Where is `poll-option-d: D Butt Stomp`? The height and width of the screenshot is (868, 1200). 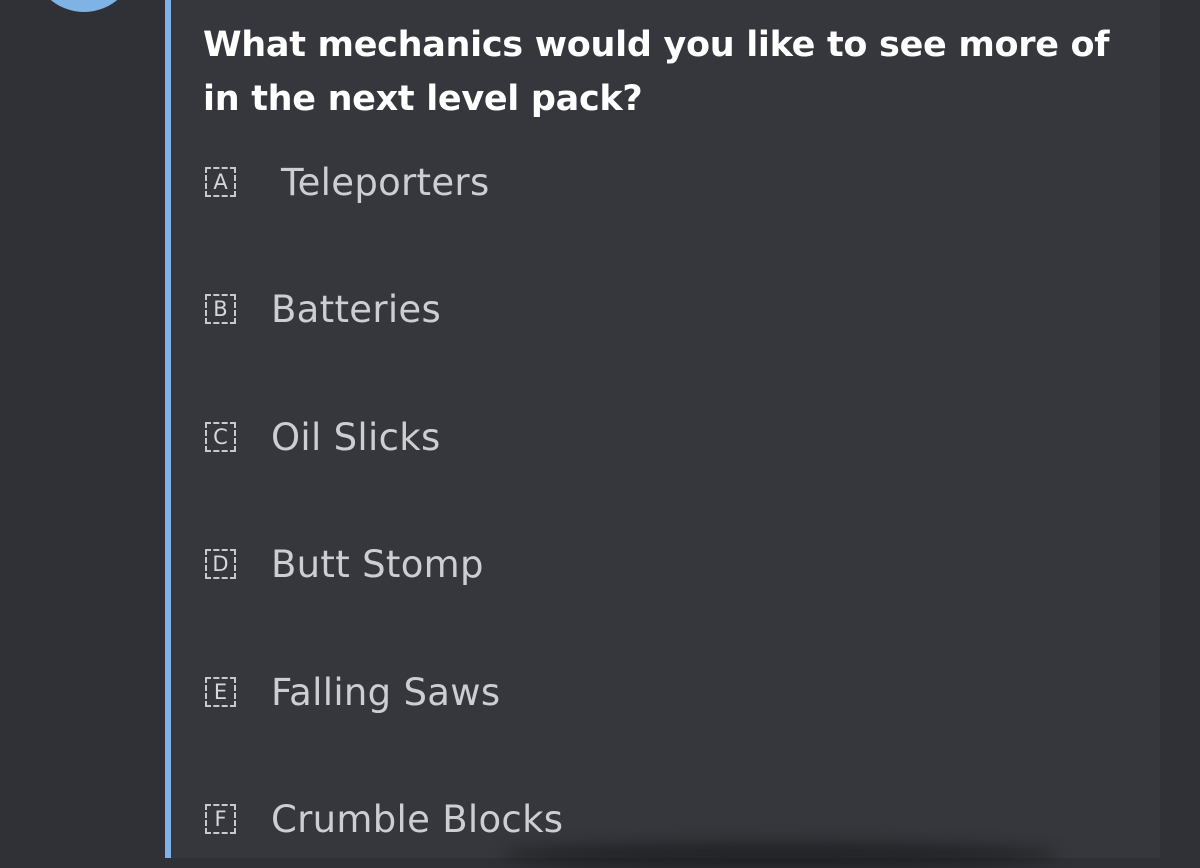
poll-option-d: D Butt Stomp is located at coordinates (344, 564).